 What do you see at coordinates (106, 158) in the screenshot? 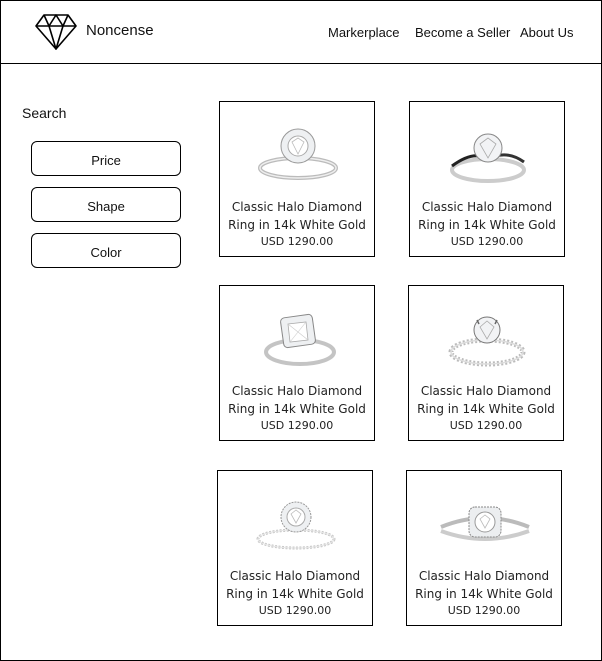
I see `price-filter-button: Price` at bounding box center [106, 158].